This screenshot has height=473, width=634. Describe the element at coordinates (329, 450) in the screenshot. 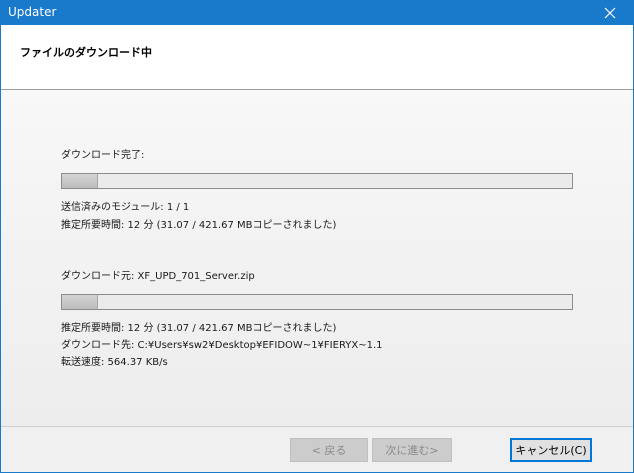

I see `back-button: < 戻る` at that location.